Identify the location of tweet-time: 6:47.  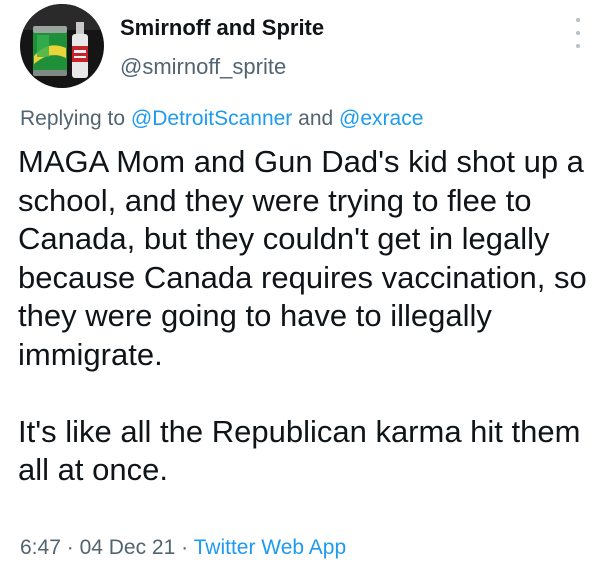
(40, 547).